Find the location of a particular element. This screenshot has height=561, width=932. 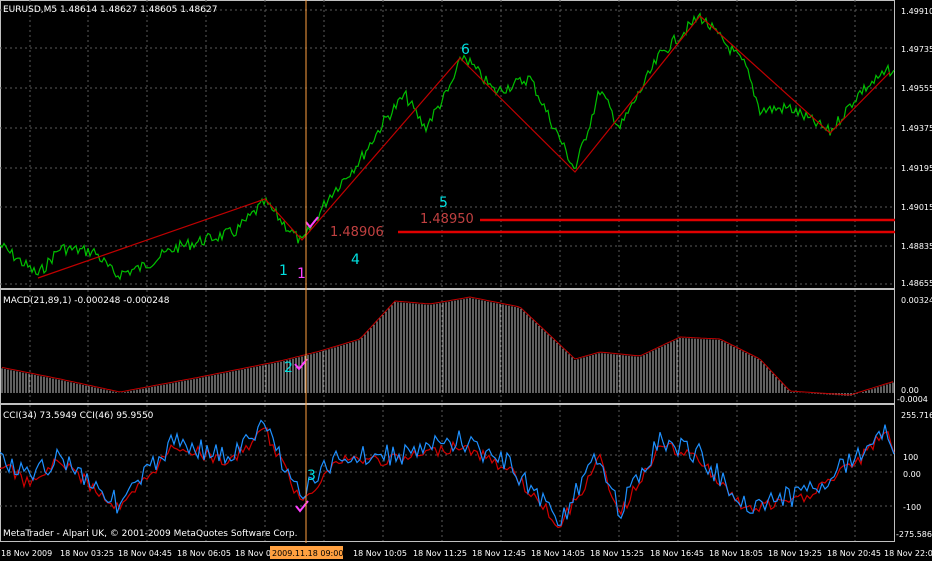

marker-4: 4 is located at coordinates (355, 260).